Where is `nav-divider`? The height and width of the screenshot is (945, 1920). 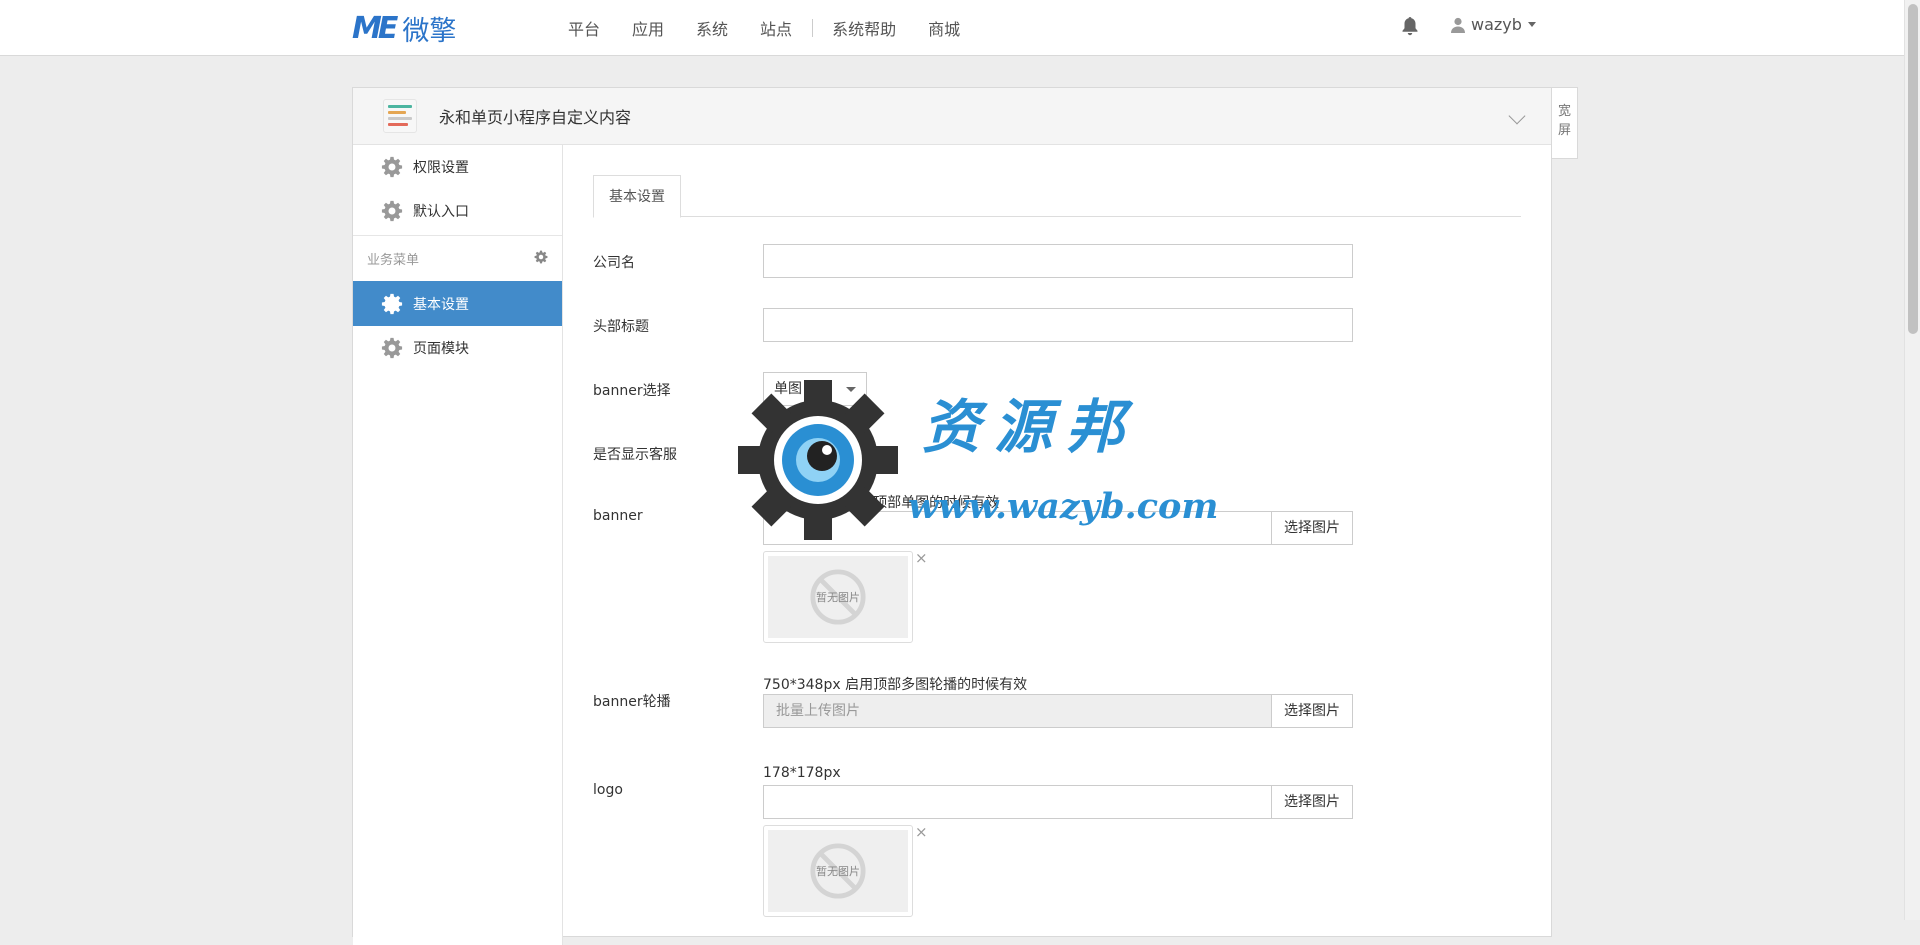 nav-divider is located at coordinates (813, 28).